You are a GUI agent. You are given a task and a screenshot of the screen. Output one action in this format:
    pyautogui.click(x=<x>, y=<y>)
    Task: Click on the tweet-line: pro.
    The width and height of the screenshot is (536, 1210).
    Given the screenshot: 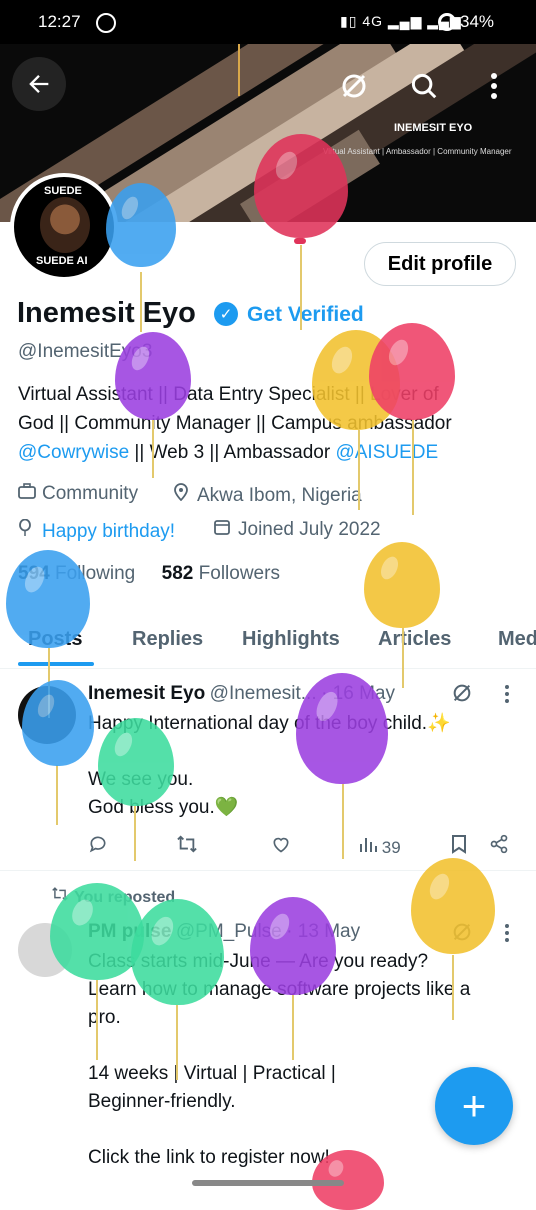 What is the action you would take?
    pyautogui.click(x=104, y=1017)
    